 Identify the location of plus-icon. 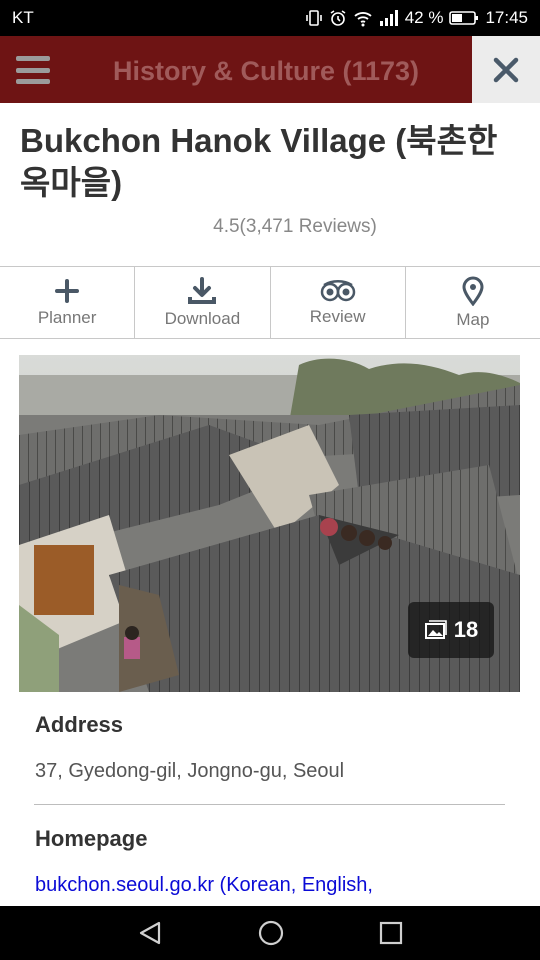
(67, 290).